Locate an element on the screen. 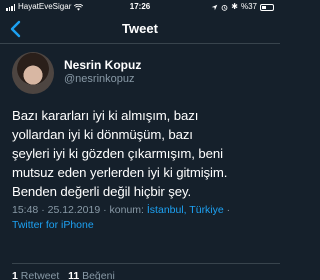 This screenshot has width=320, height=280. author-handle: @nesrinkopuz is located at coordinates (99, 79).